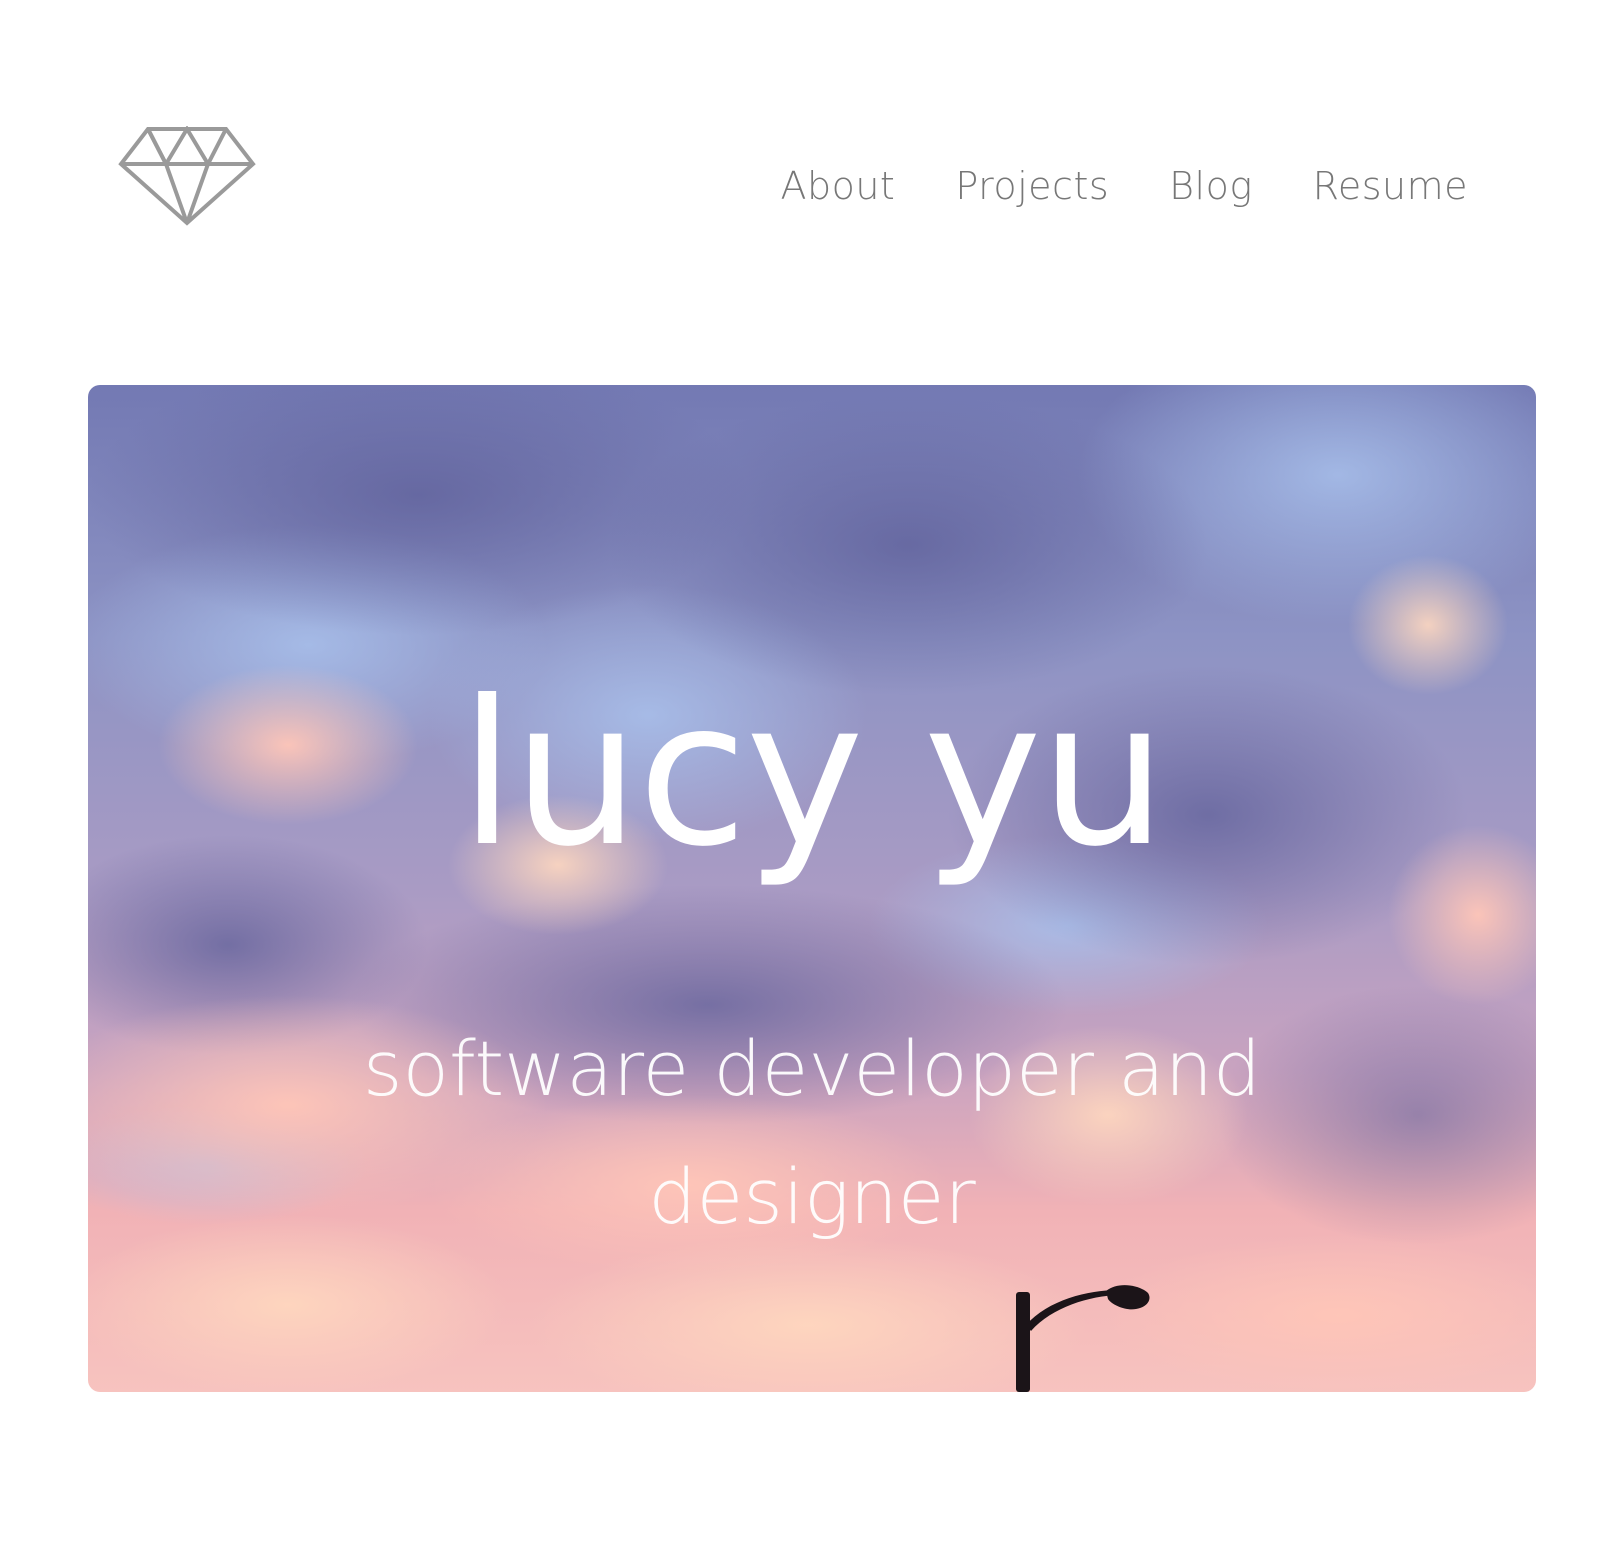 The width and height of the screenshot is (1616, 1558). What do you see at coordinates (812, 1132) in the screenshot?
I see `hero-tagline: software developer and designer` at bounding box center [812, 1132].